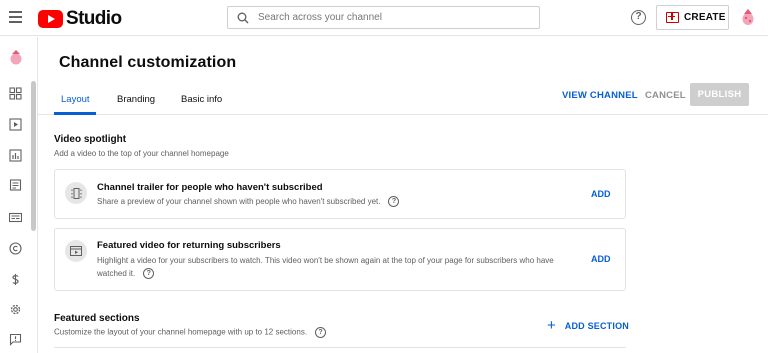  Describe the element at coordinates (243, 17) in the screenshot. I see `search-icon` at that location.